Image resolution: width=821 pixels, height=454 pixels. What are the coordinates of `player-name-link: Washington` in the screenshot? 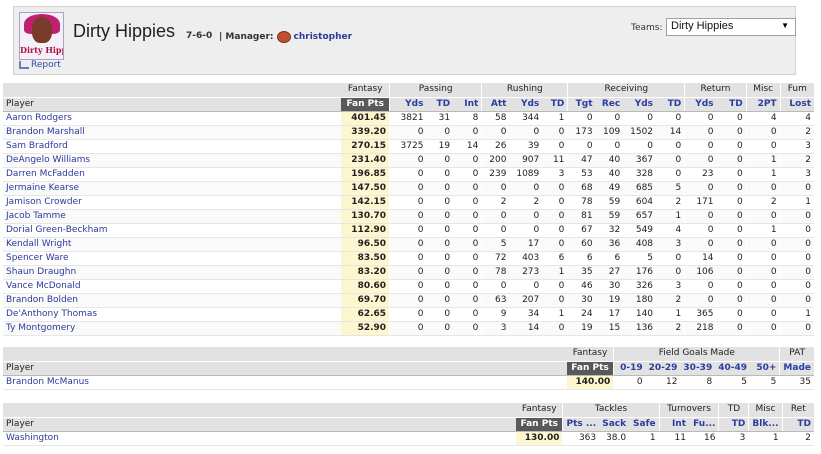 It's located at (260, 438).